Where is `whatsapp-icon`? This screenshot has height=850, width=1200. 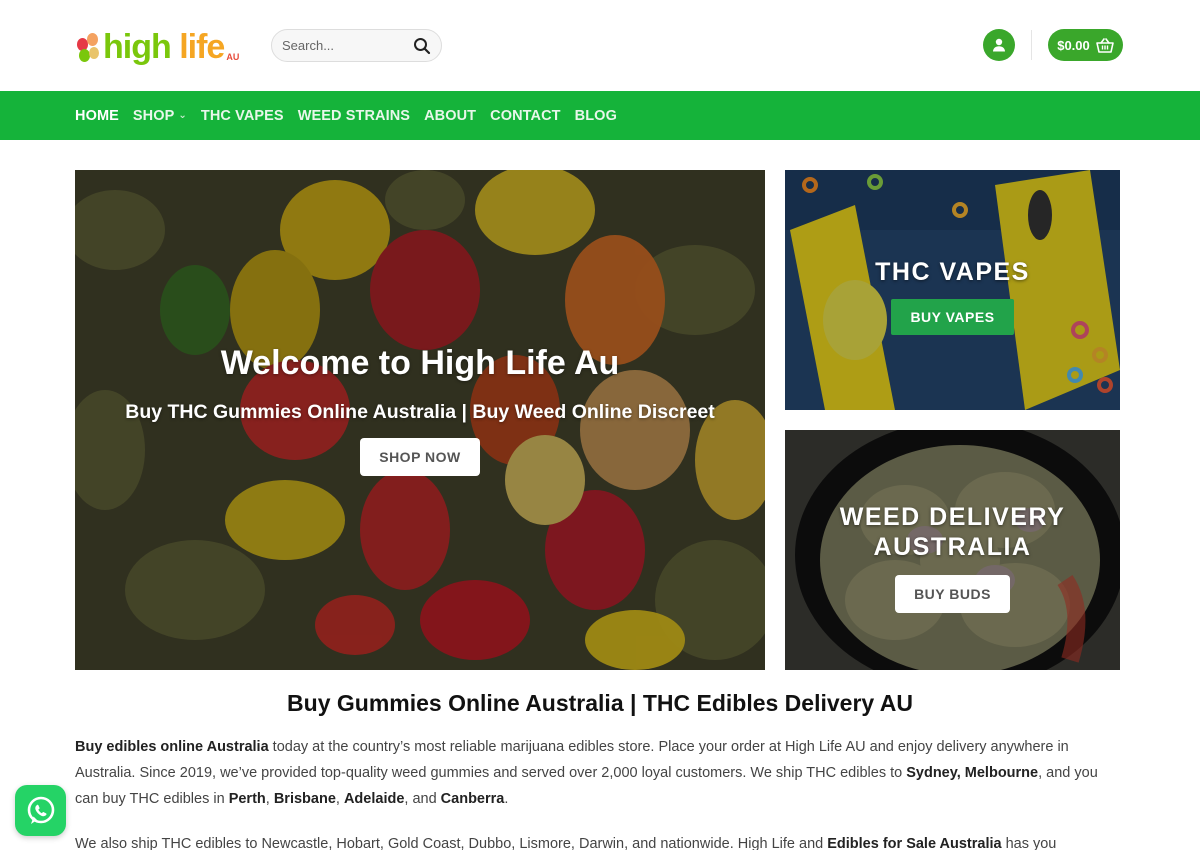
whatsapp-icon is located at coordinates (40, 810).